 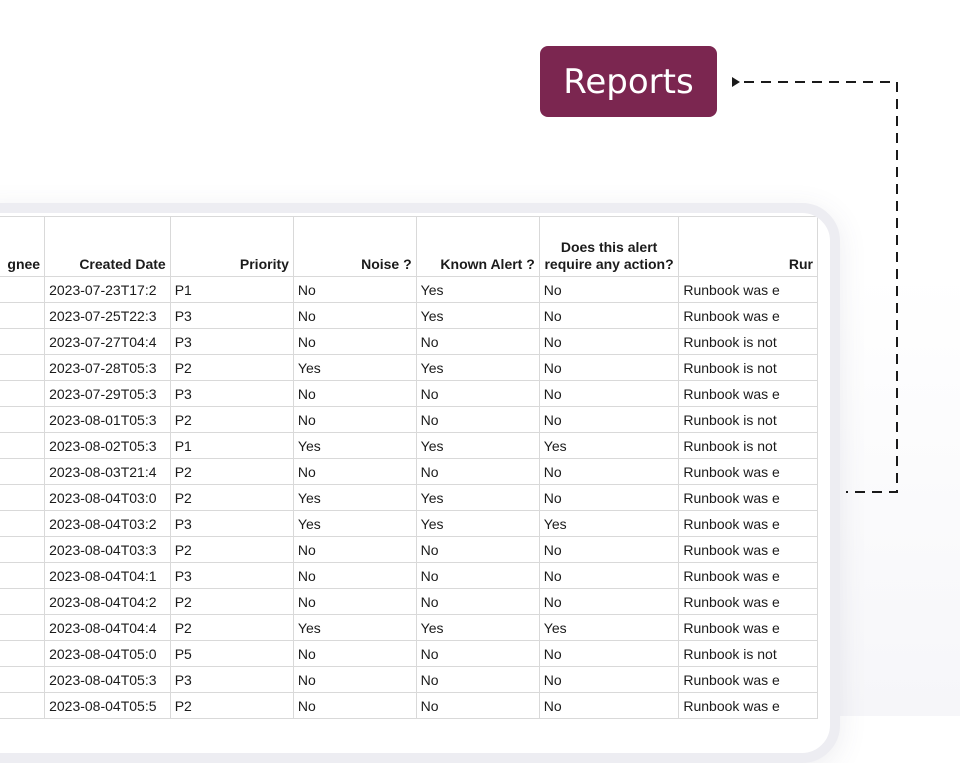 What do you see at coordinates (231, 246) in the screenshot?
I see `column-header-priority: Priority` at bounding box center [231, 246].